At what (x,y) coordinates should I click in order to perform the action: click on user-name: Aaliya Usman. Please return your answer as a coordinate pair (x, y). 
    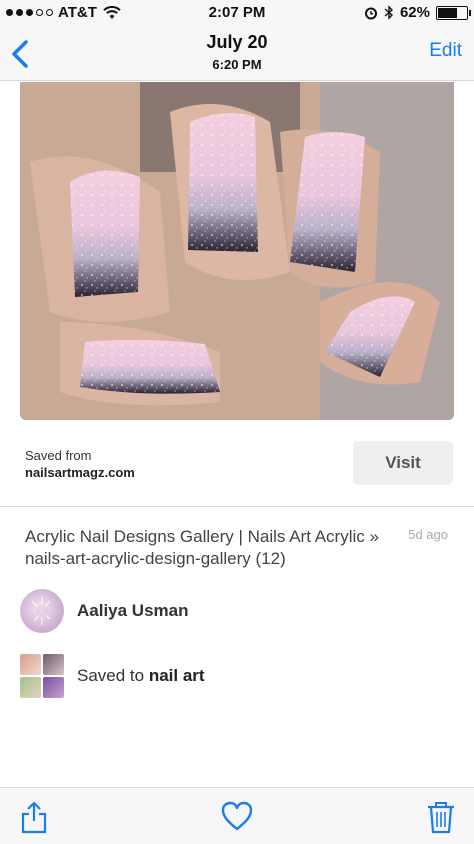
    Looking at the image, I should click on (133, 611).